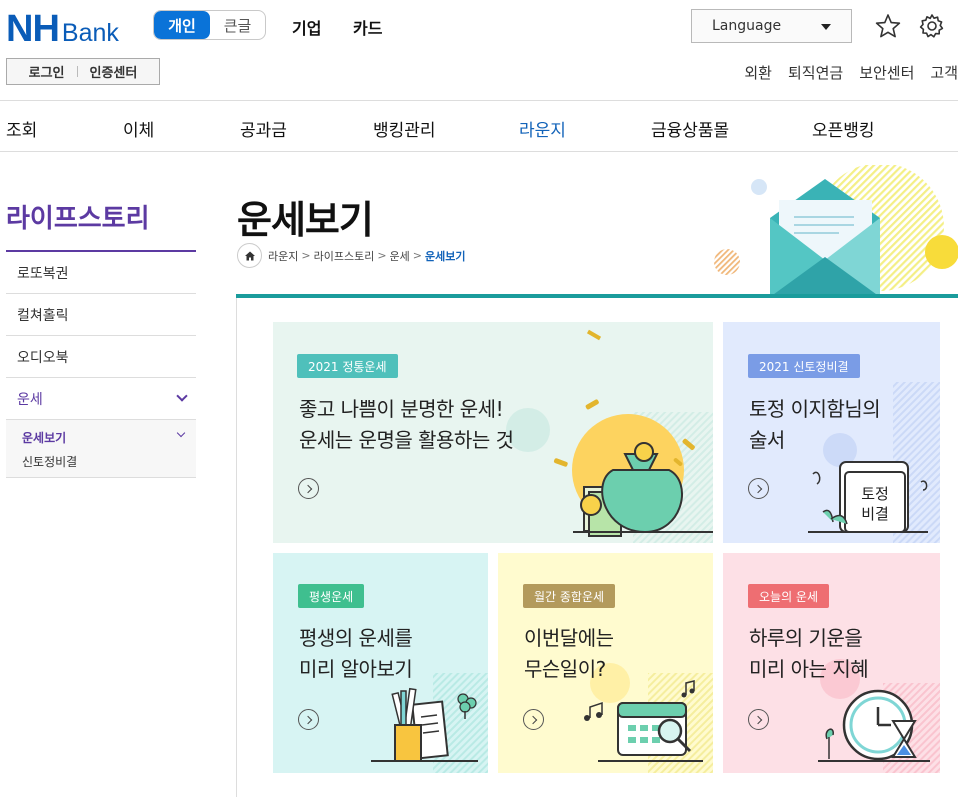 This screenshot has height=797, width=958. Describe the element at coordinates (836, 231) in the screenshot. I see `envelope-illustration` at that location.